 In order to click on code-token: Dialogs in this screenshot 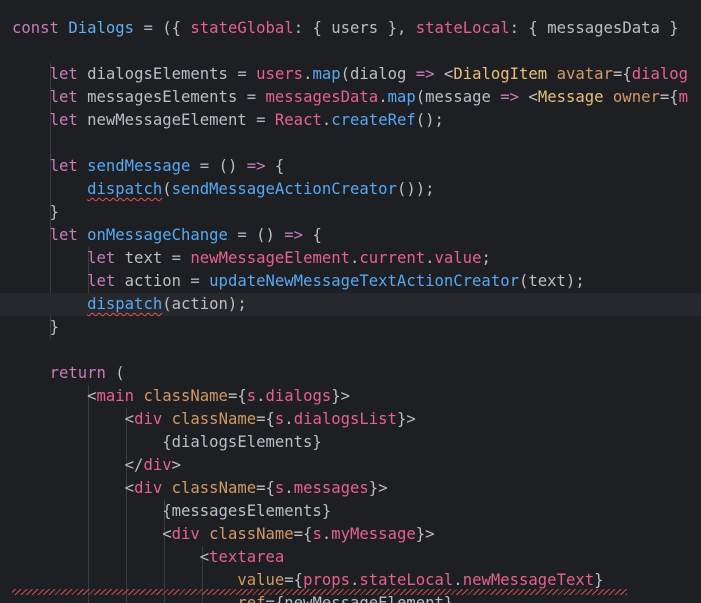, I will do `click(101, 28)`.